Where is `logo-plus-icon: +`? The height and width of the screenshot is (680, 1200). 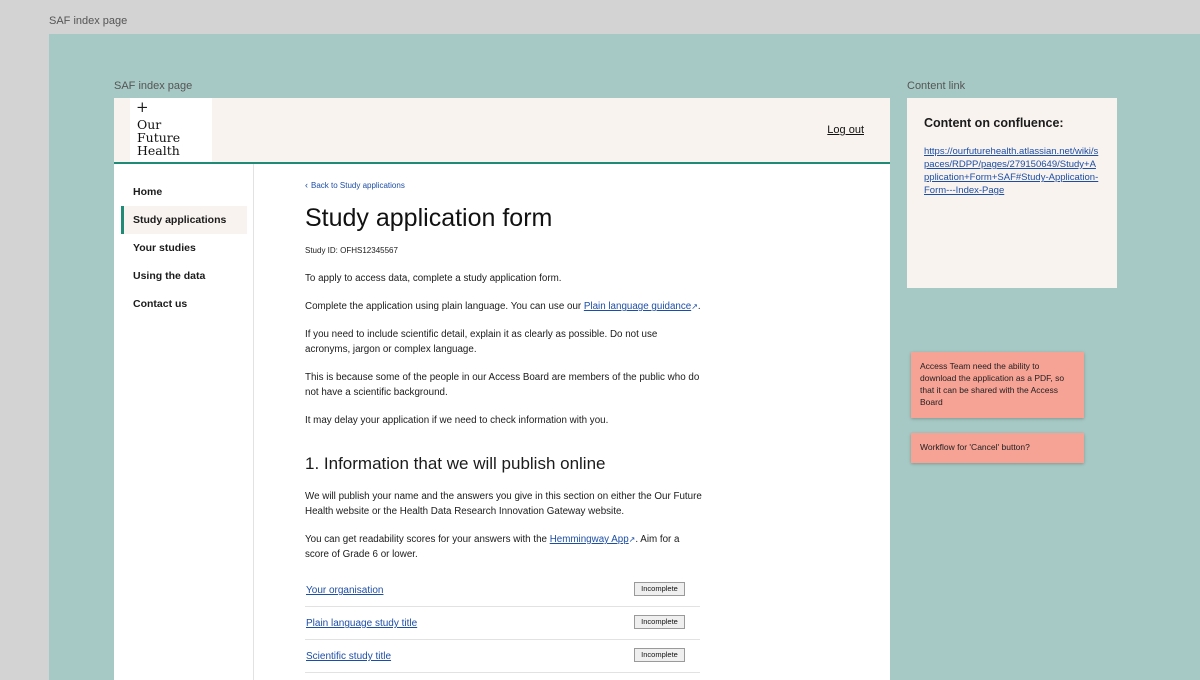 logo-plus-icon: + is located at coordinates (142, 107).